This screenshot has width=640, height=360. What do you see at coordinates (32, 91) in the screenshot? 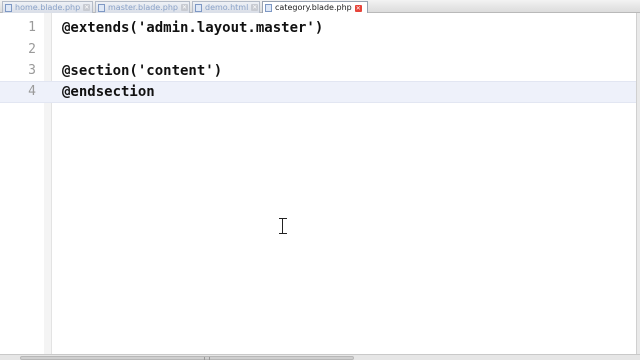
I see `line-number: 4` at bounding box center [32, 91].